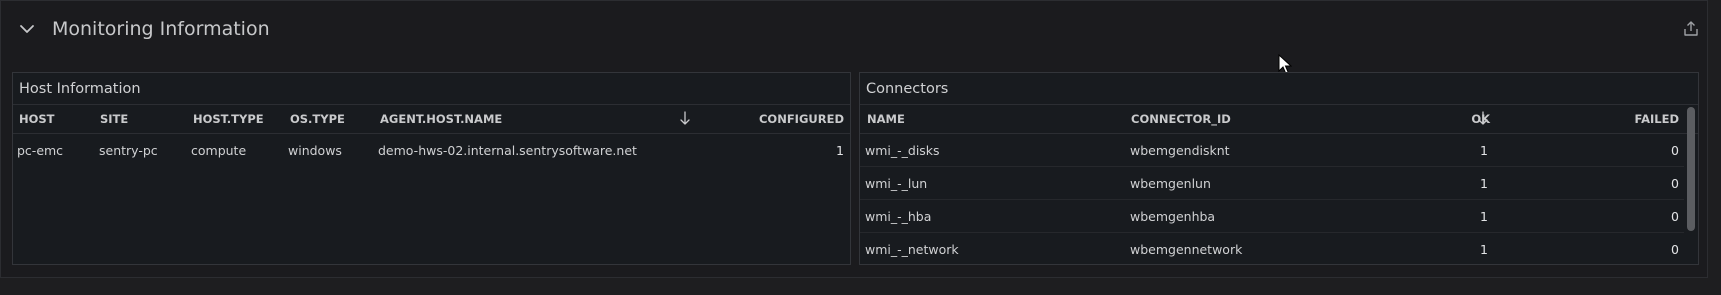 The width and height of the screenshot is (1721, 295). I want to click on vertical-scrollbar, so click(1691, 184).